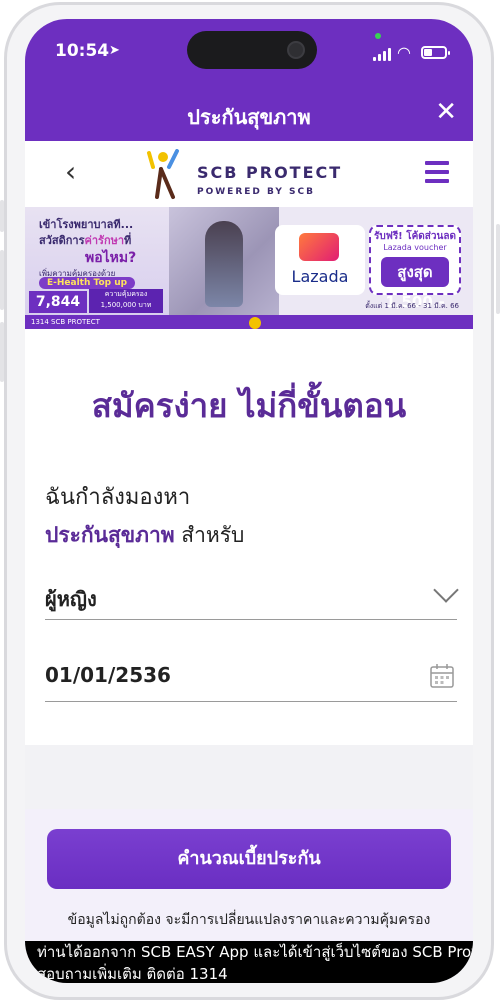 This screenshot has width=500, height=1004. Describe the element at coordinates (415, 284) in the screenshot. I see `voucher-amount: สูงสุด 1,500.-` at that location.